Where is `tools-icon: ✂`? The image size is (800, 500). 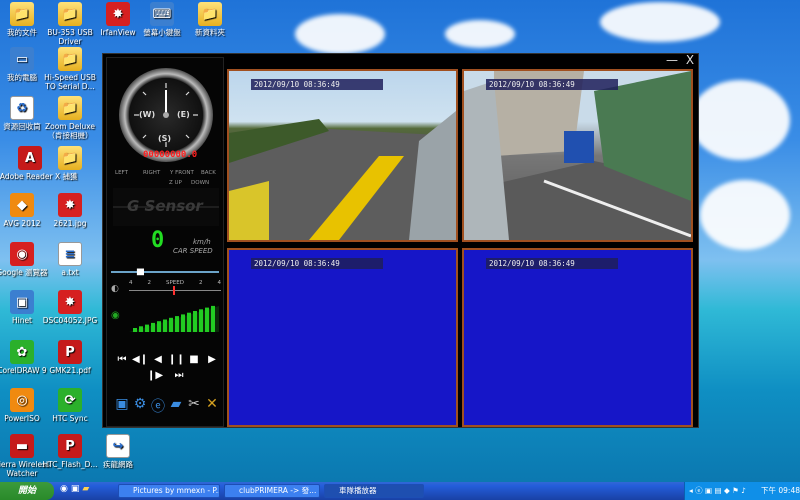 tools-icon: ✂ is located at coordinates (194, 406).